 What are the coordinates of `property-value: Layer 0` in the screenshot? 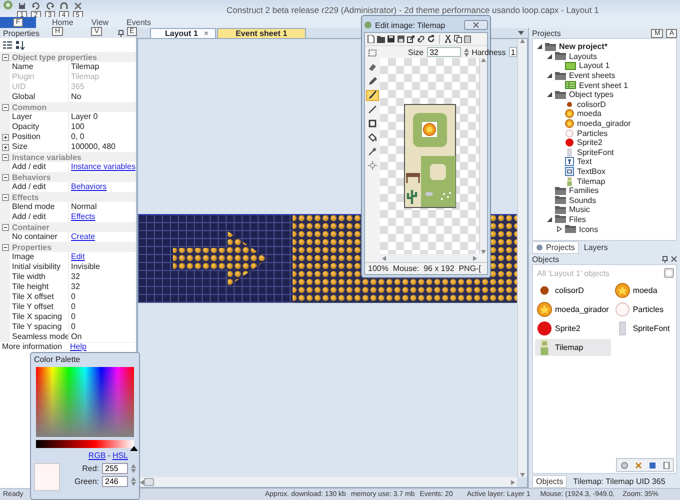 It's located at (102, 117).